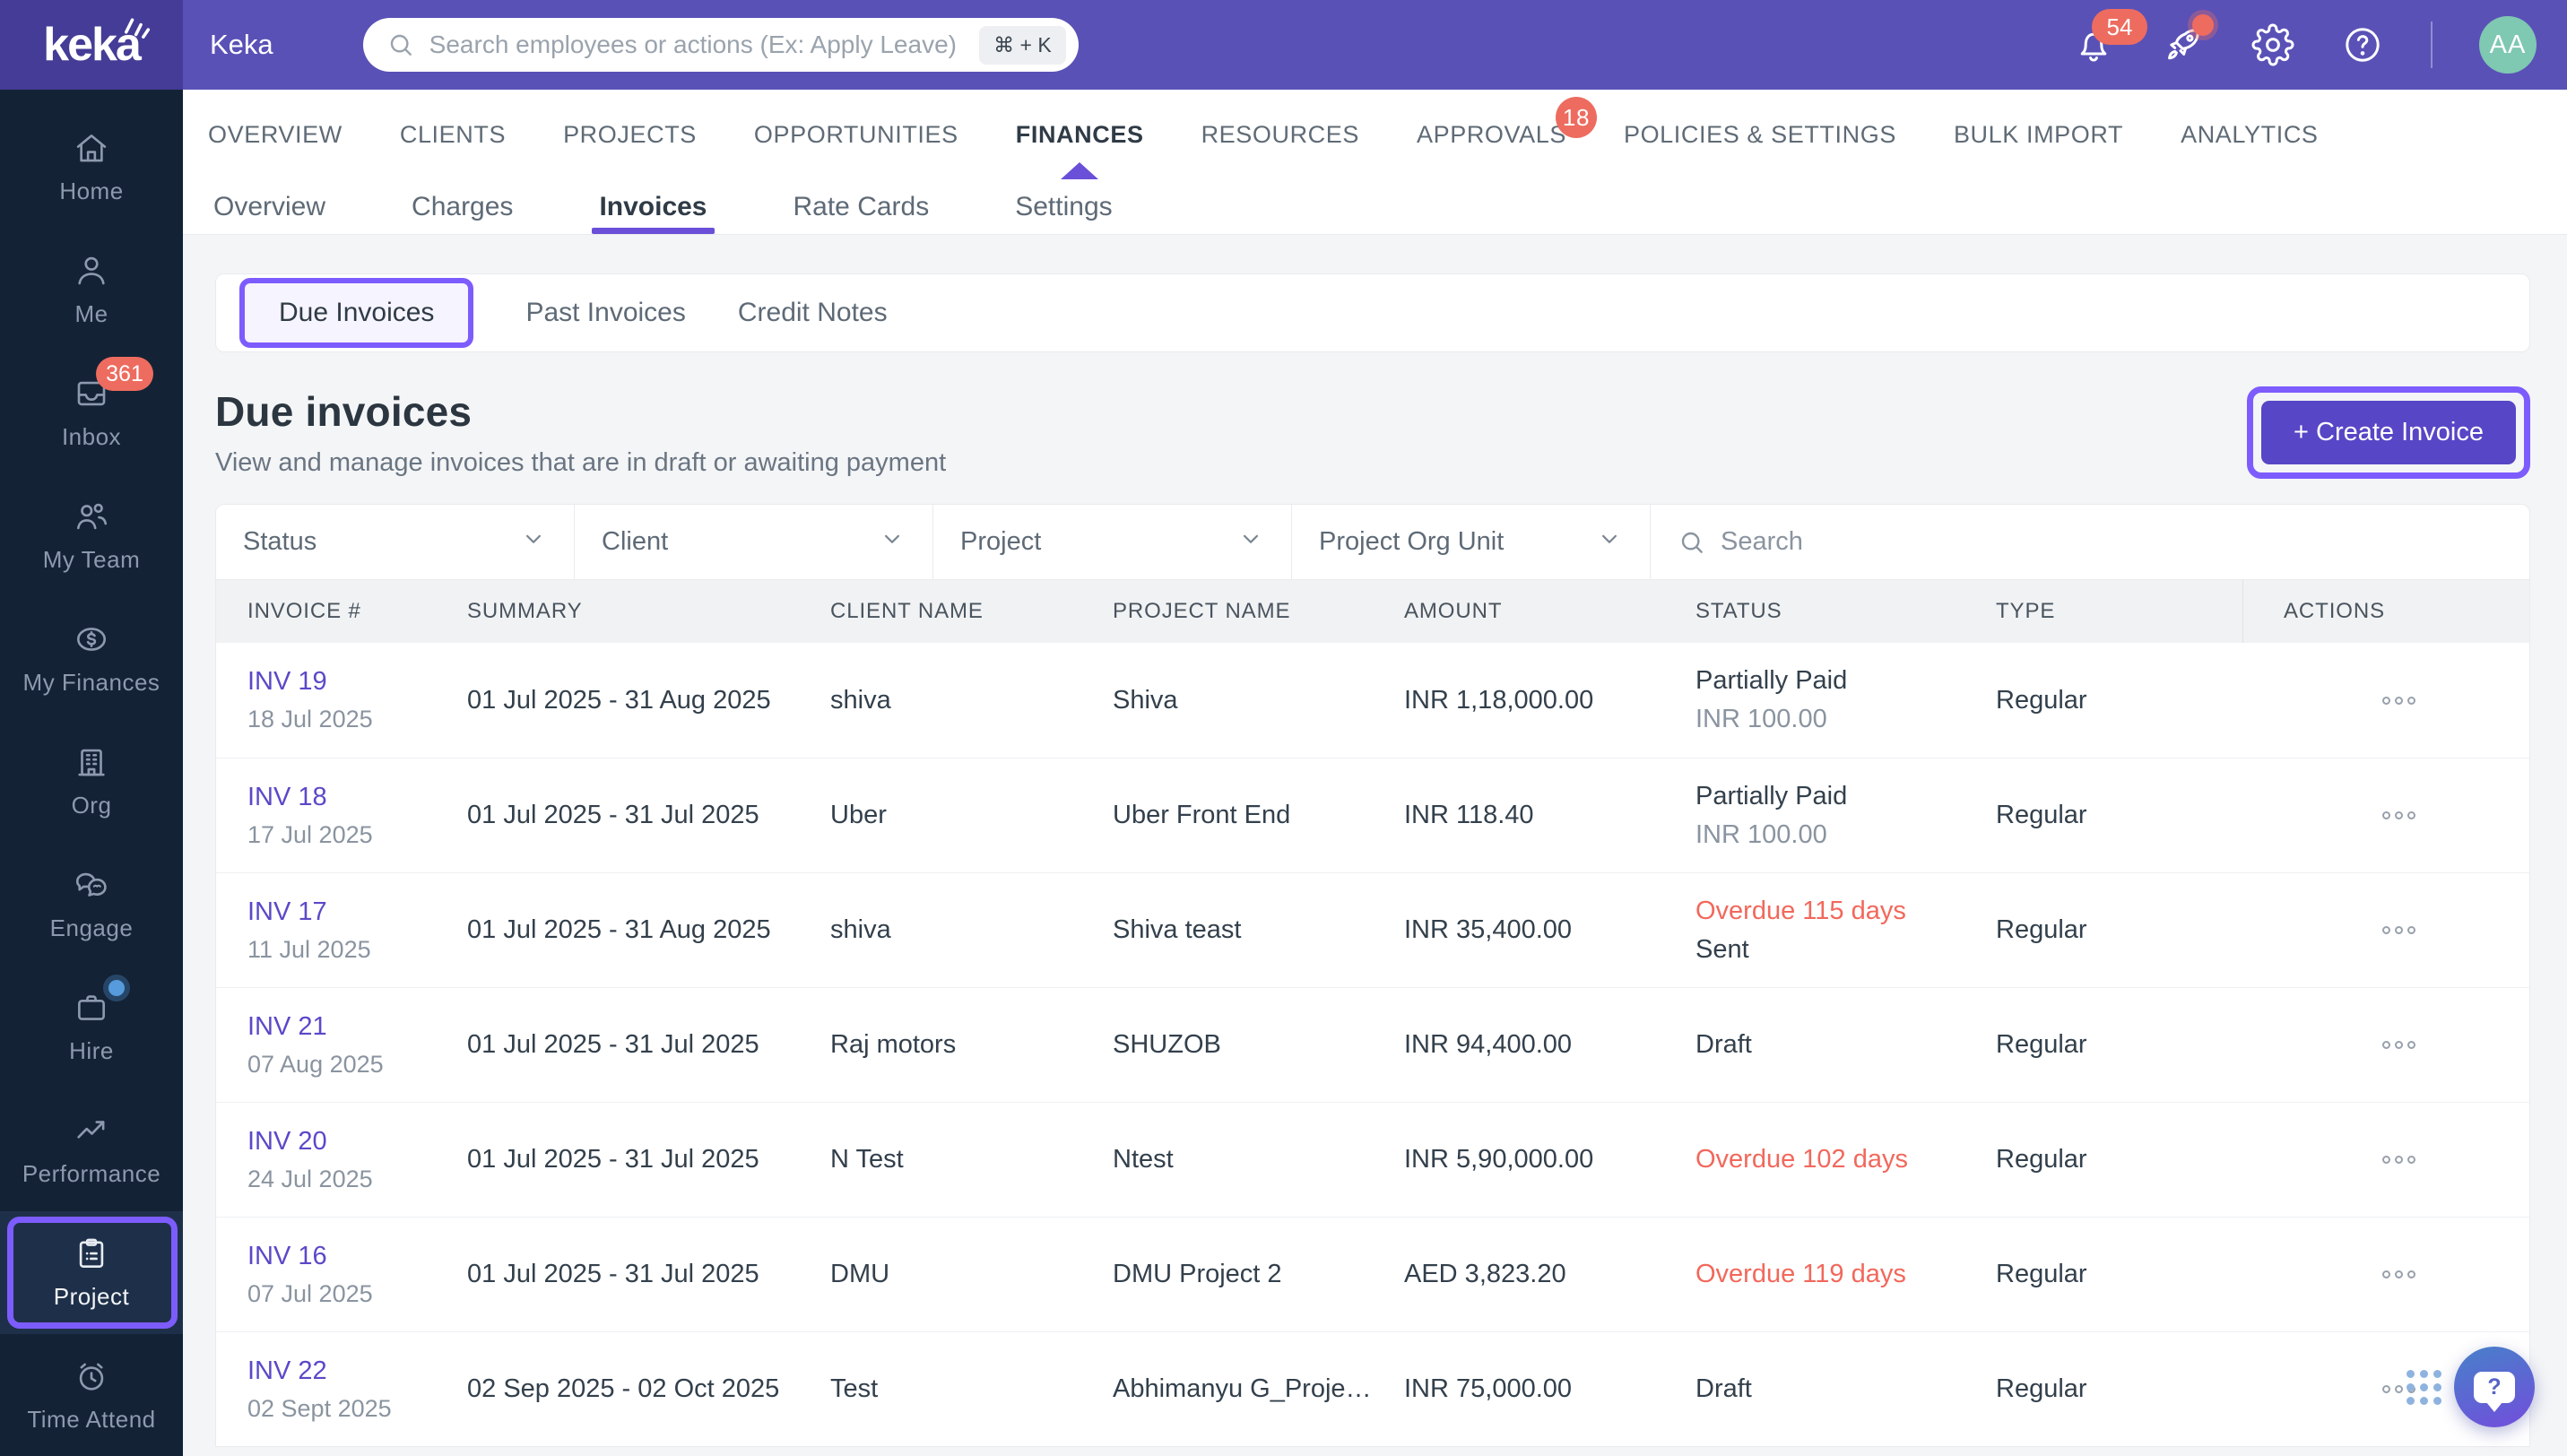  Describe the element at coordinates (1771, 681) in the screenshot. I see `status-text: Partially Paid` at that location.